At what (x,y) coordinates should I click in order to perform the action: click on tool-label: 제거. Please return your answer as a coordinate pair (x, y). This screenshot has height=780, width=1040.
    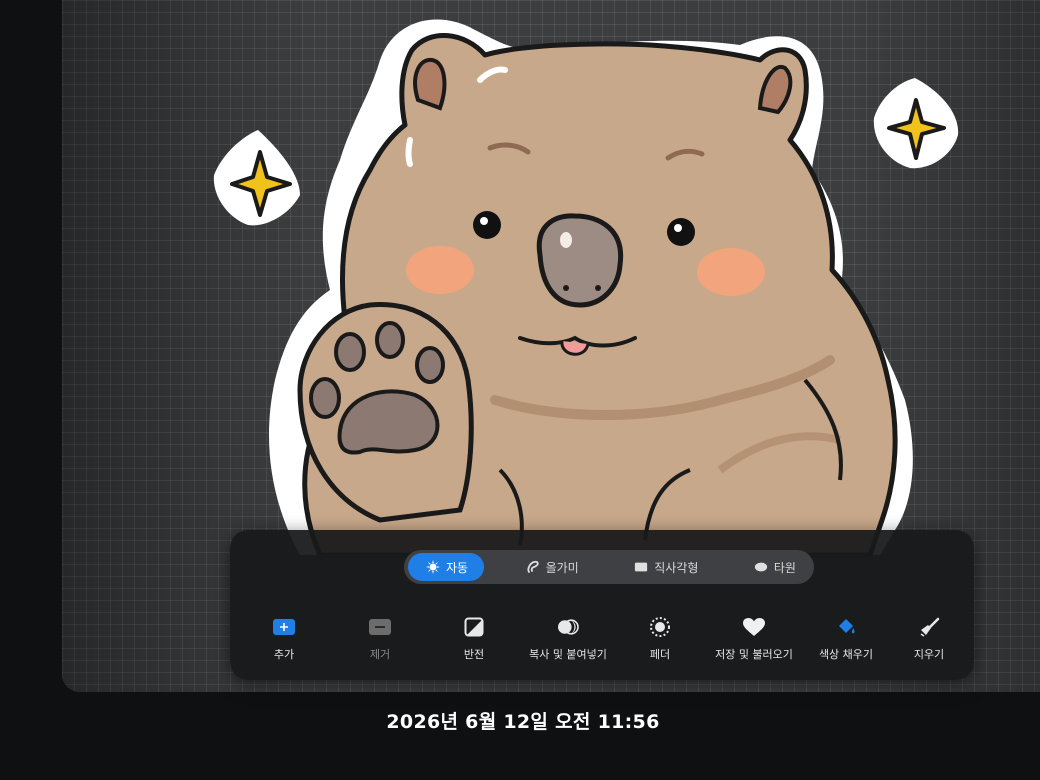
    Looking at the image, I should click on (380, 654).